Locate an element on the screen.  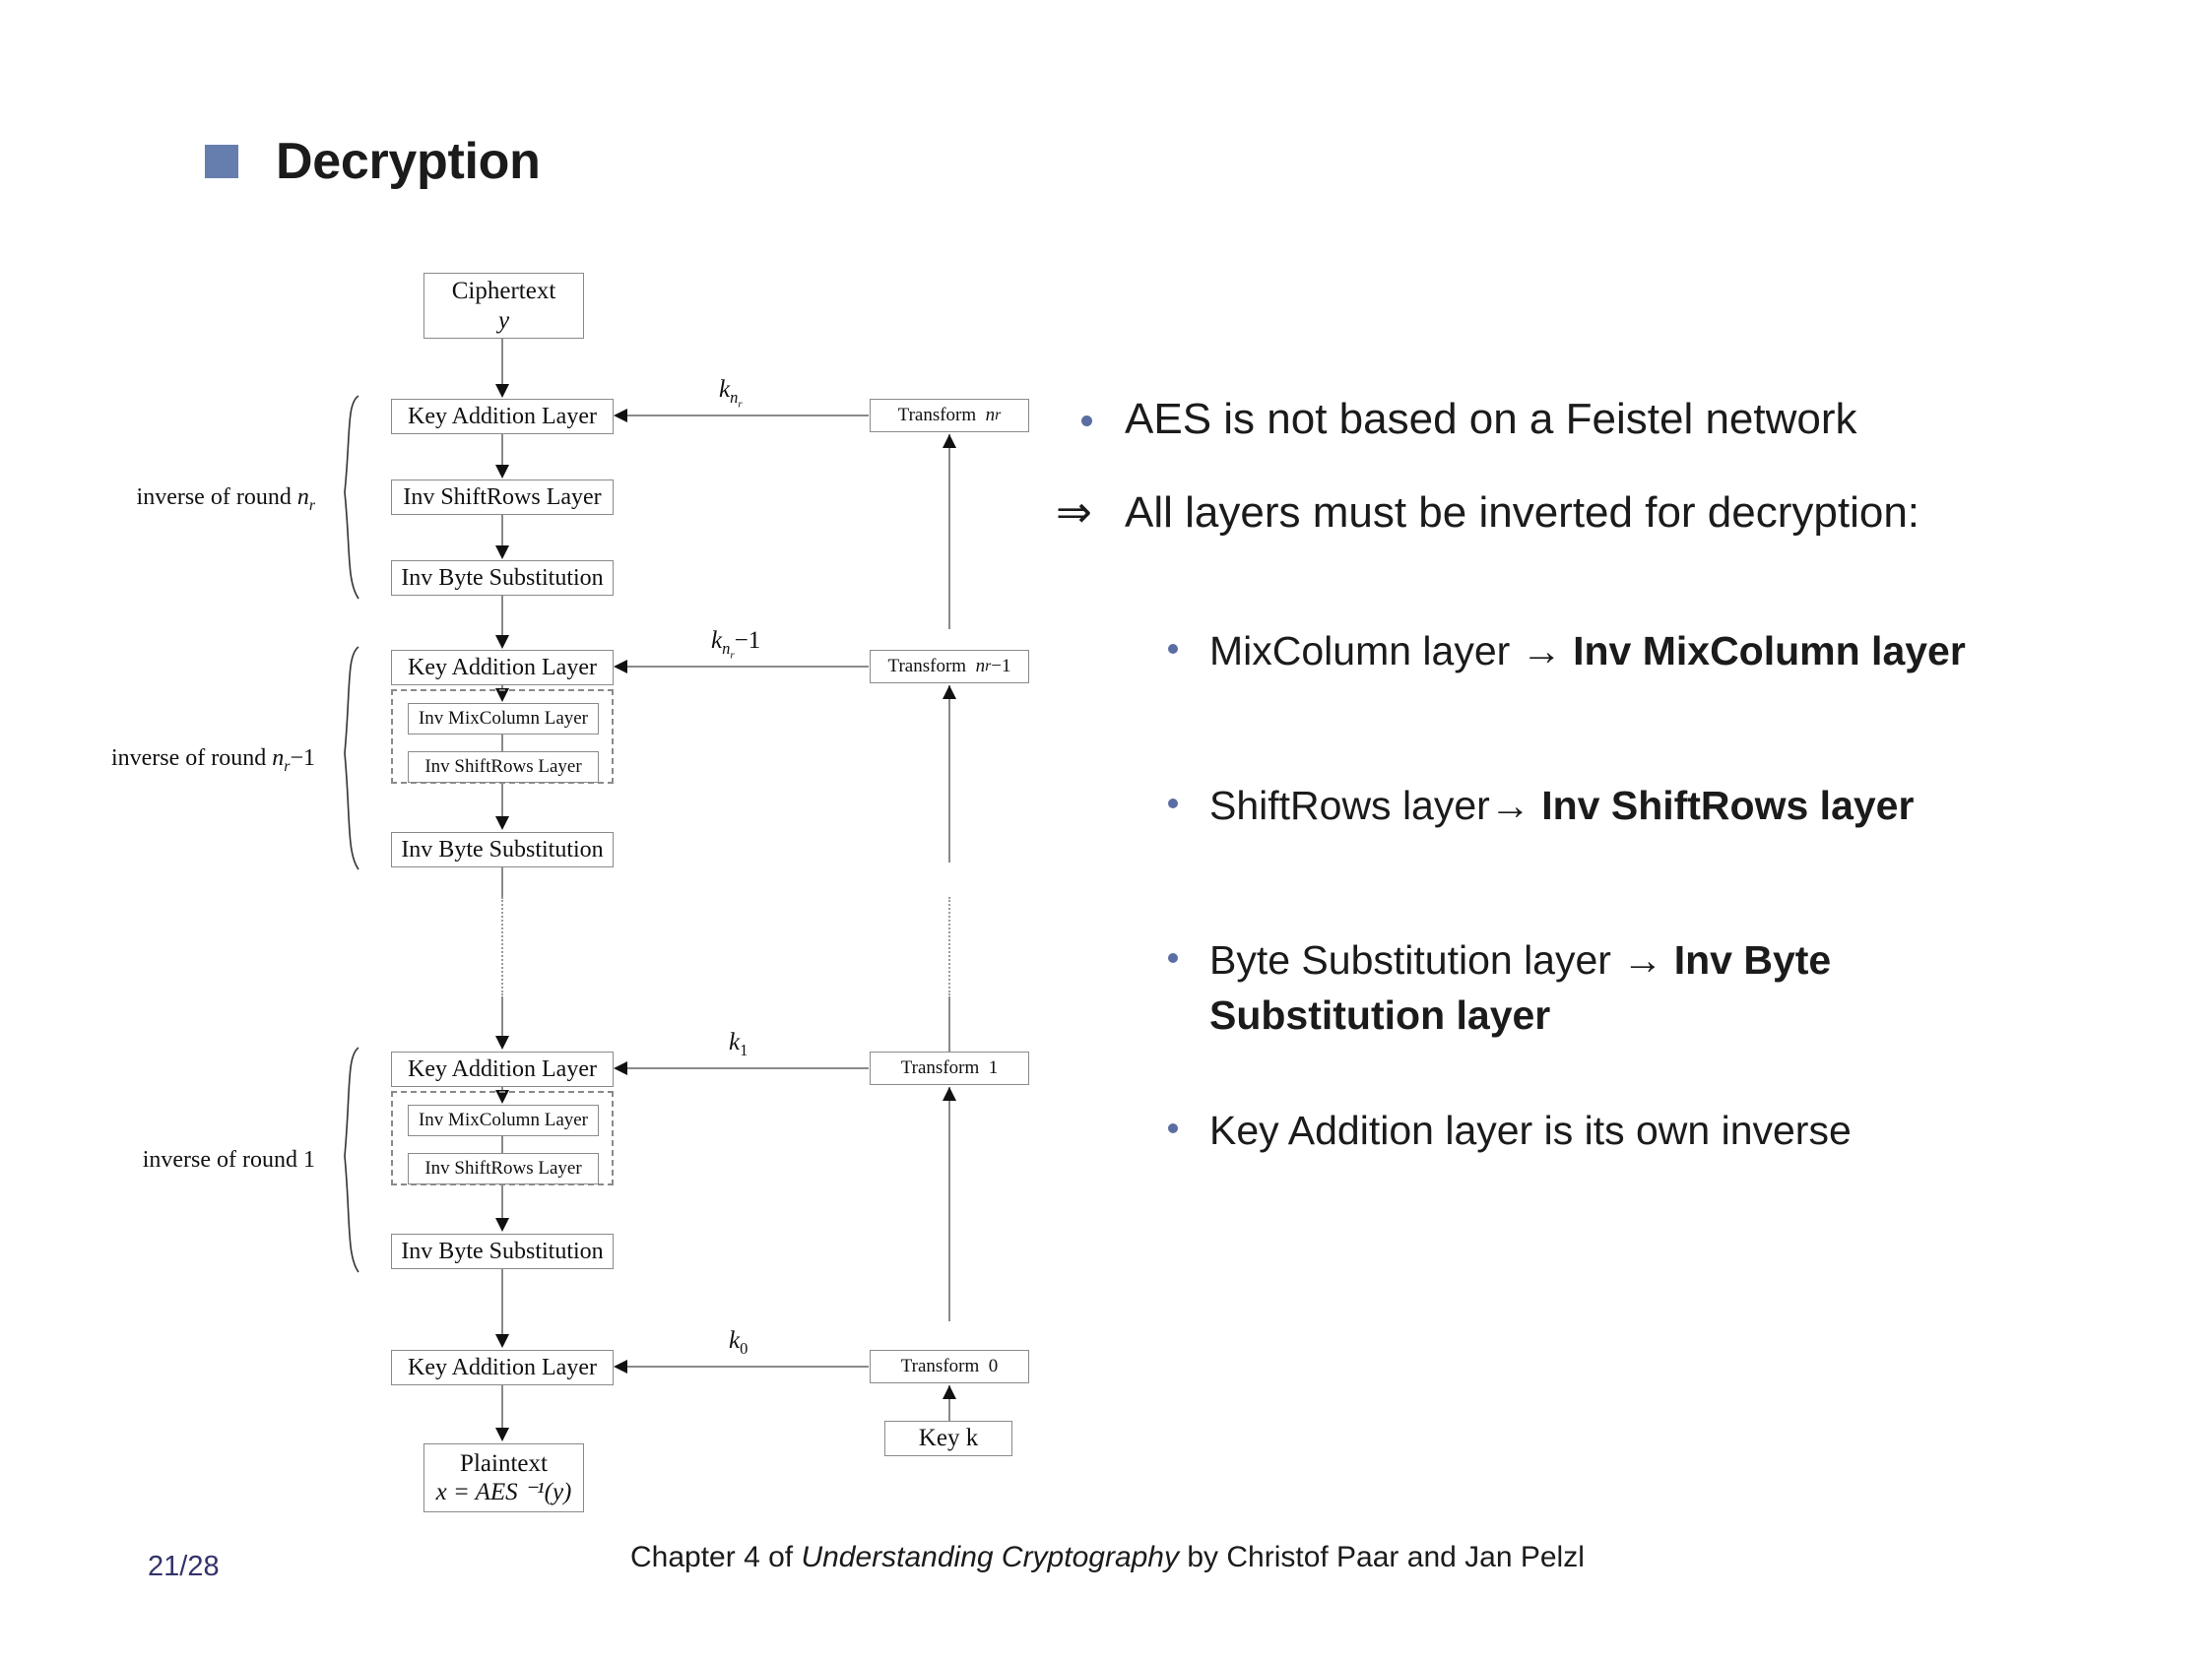
transform-box-round0: Transform 0 is located at coordinates (949, 1367).